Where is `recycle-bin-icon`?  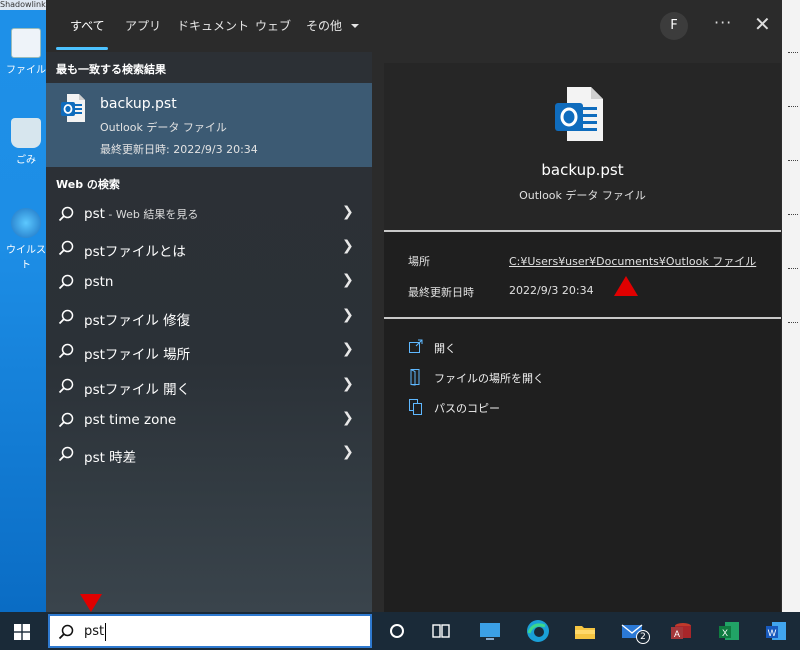 recycle-bin-icon is located at coordinates (26, 133).